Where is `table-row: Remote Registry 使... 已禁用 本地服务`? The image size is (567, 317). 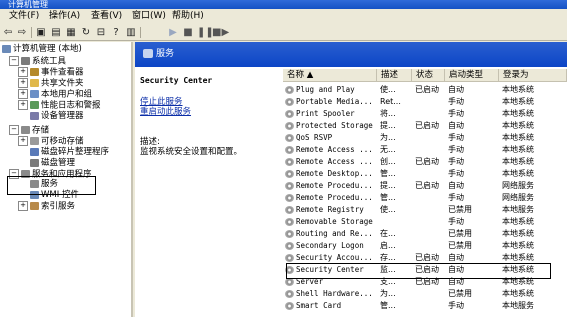 table-row: Remote Registry 使... 已禁用 本地服务 is located at coordinates (425, 210).